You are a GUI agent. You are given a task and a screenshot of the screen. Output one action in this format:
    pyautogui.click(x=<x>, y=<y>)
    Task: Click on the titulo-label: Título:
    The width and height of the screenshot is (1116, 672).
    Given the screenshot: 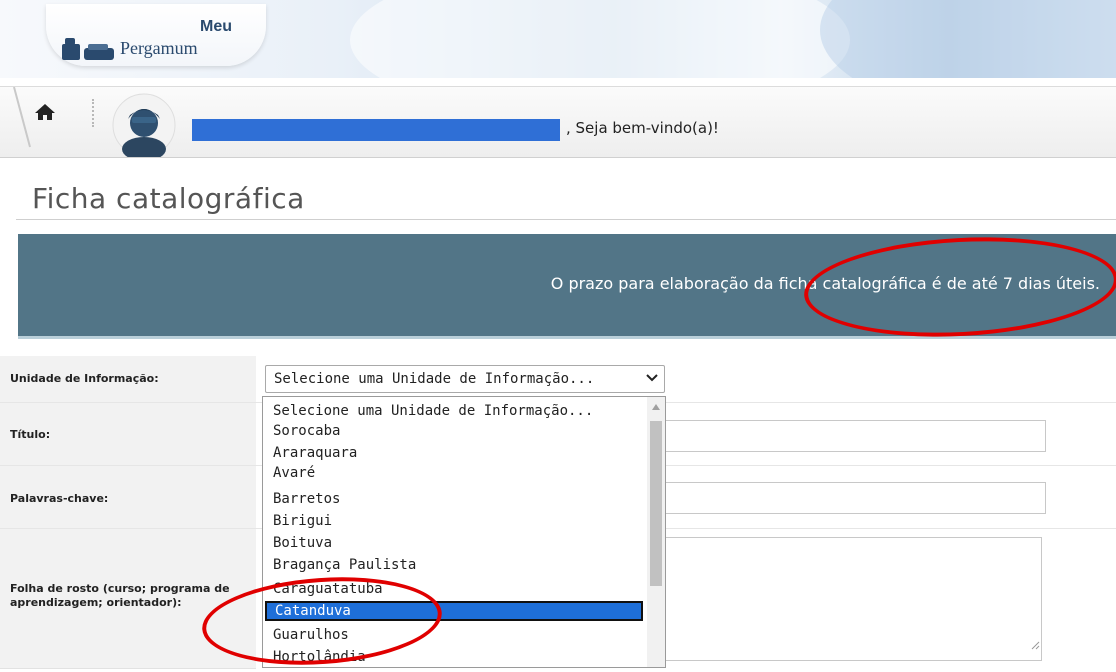 What is the action you would take?
    pyautogui.click(x=30, y=434)
    